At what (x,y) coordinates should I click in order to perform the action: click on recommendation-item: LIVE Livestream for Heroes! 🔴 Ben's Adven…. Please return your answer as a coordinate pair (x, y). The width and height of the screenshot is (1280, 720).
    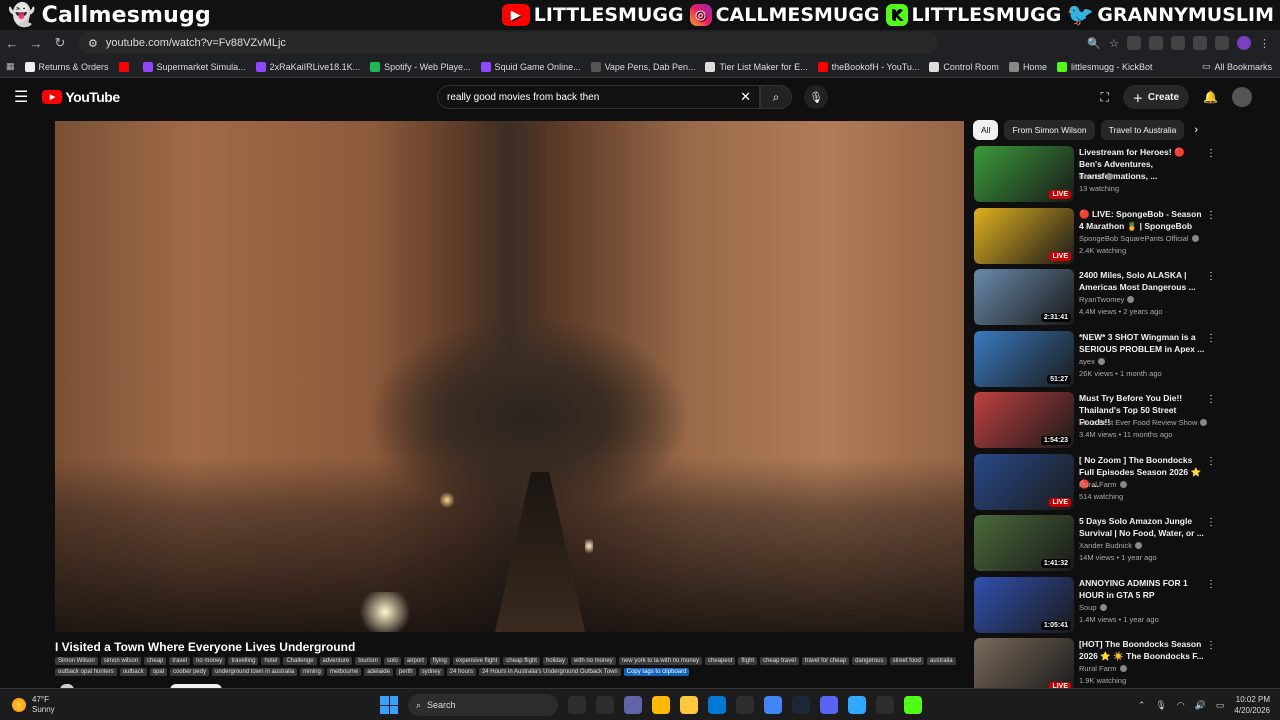
    Looking at the image, I should click on (1123, 175).